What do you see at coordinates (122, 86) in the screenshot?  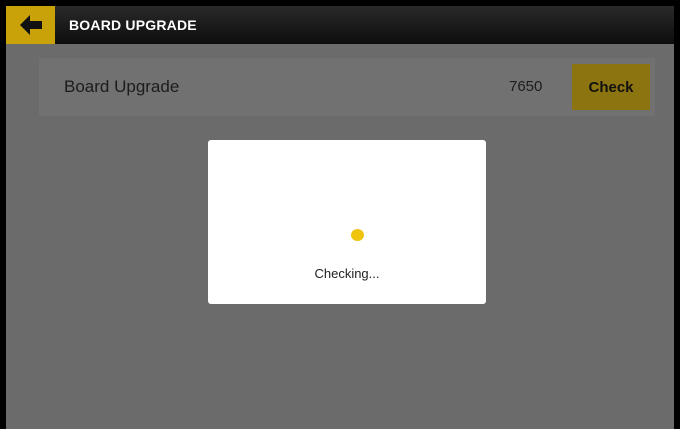 I see `board-upgrade-label: Board Upgrade` at bounding box center [122, 86].